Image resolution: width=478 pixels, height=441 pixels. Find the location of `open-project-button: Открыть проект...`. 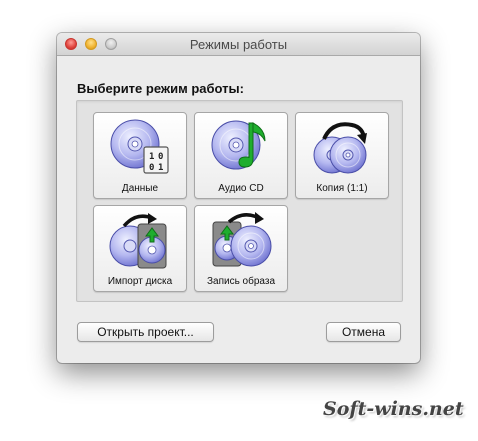

open-project-button: Открыть проект... is located at coordinates (145, 332).